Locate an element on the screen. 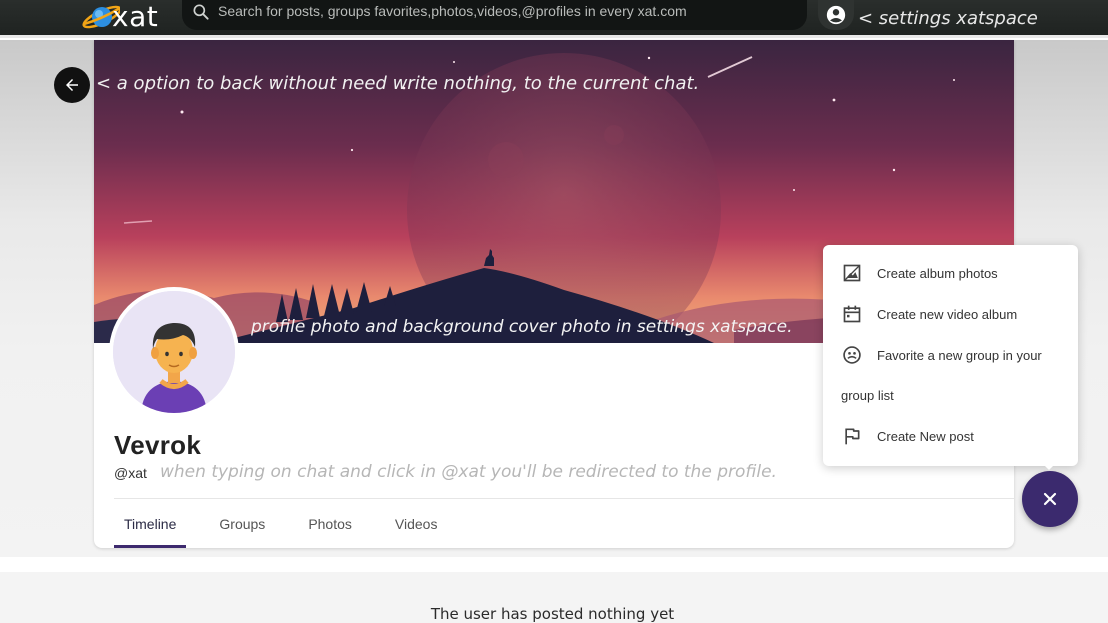  xat-logo: xat is located at coordinates (119, 17).